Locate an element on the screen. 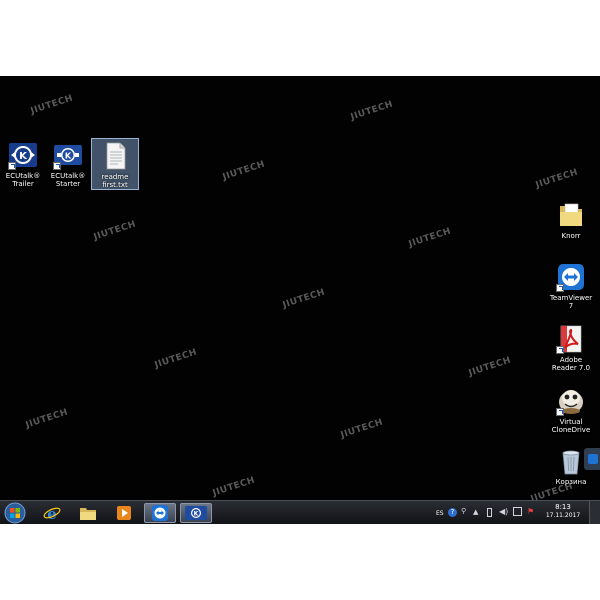 Image resolution: width=600 pixels, height=600 pixels. windows-orb-icon is located at coordinates (15, 513).